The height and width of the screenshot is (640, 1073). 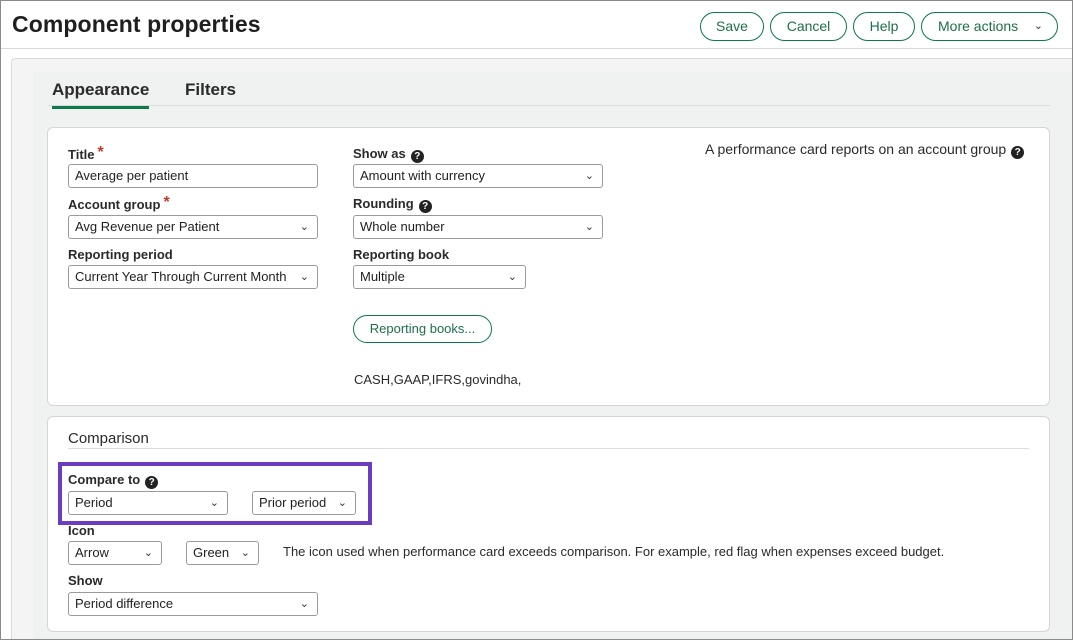 What do you see at coordinates (181, 276) in the screenshot?
I see `reporting-period-value: Current Year Through Current Month` at bounding box center [181, 276].